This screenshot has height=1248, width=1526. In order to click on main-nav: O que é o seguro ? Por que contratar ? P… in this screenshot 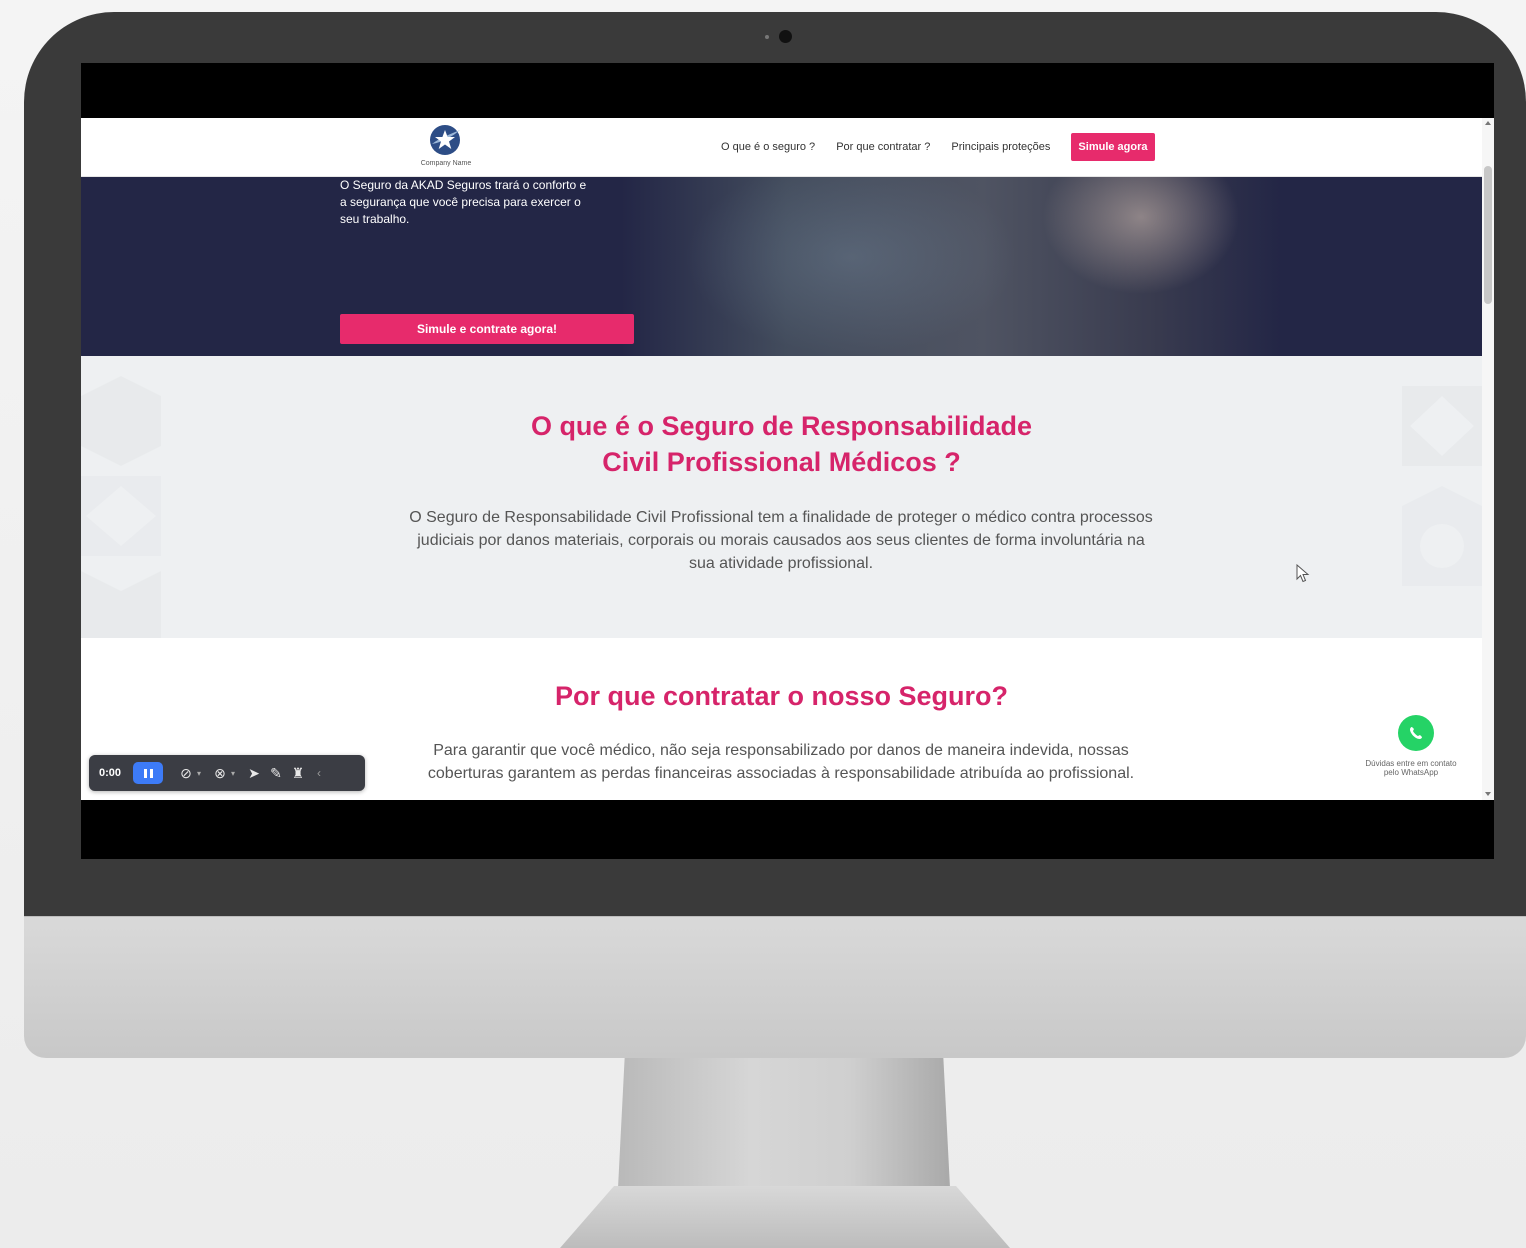, I will do `click(938, 147)`.